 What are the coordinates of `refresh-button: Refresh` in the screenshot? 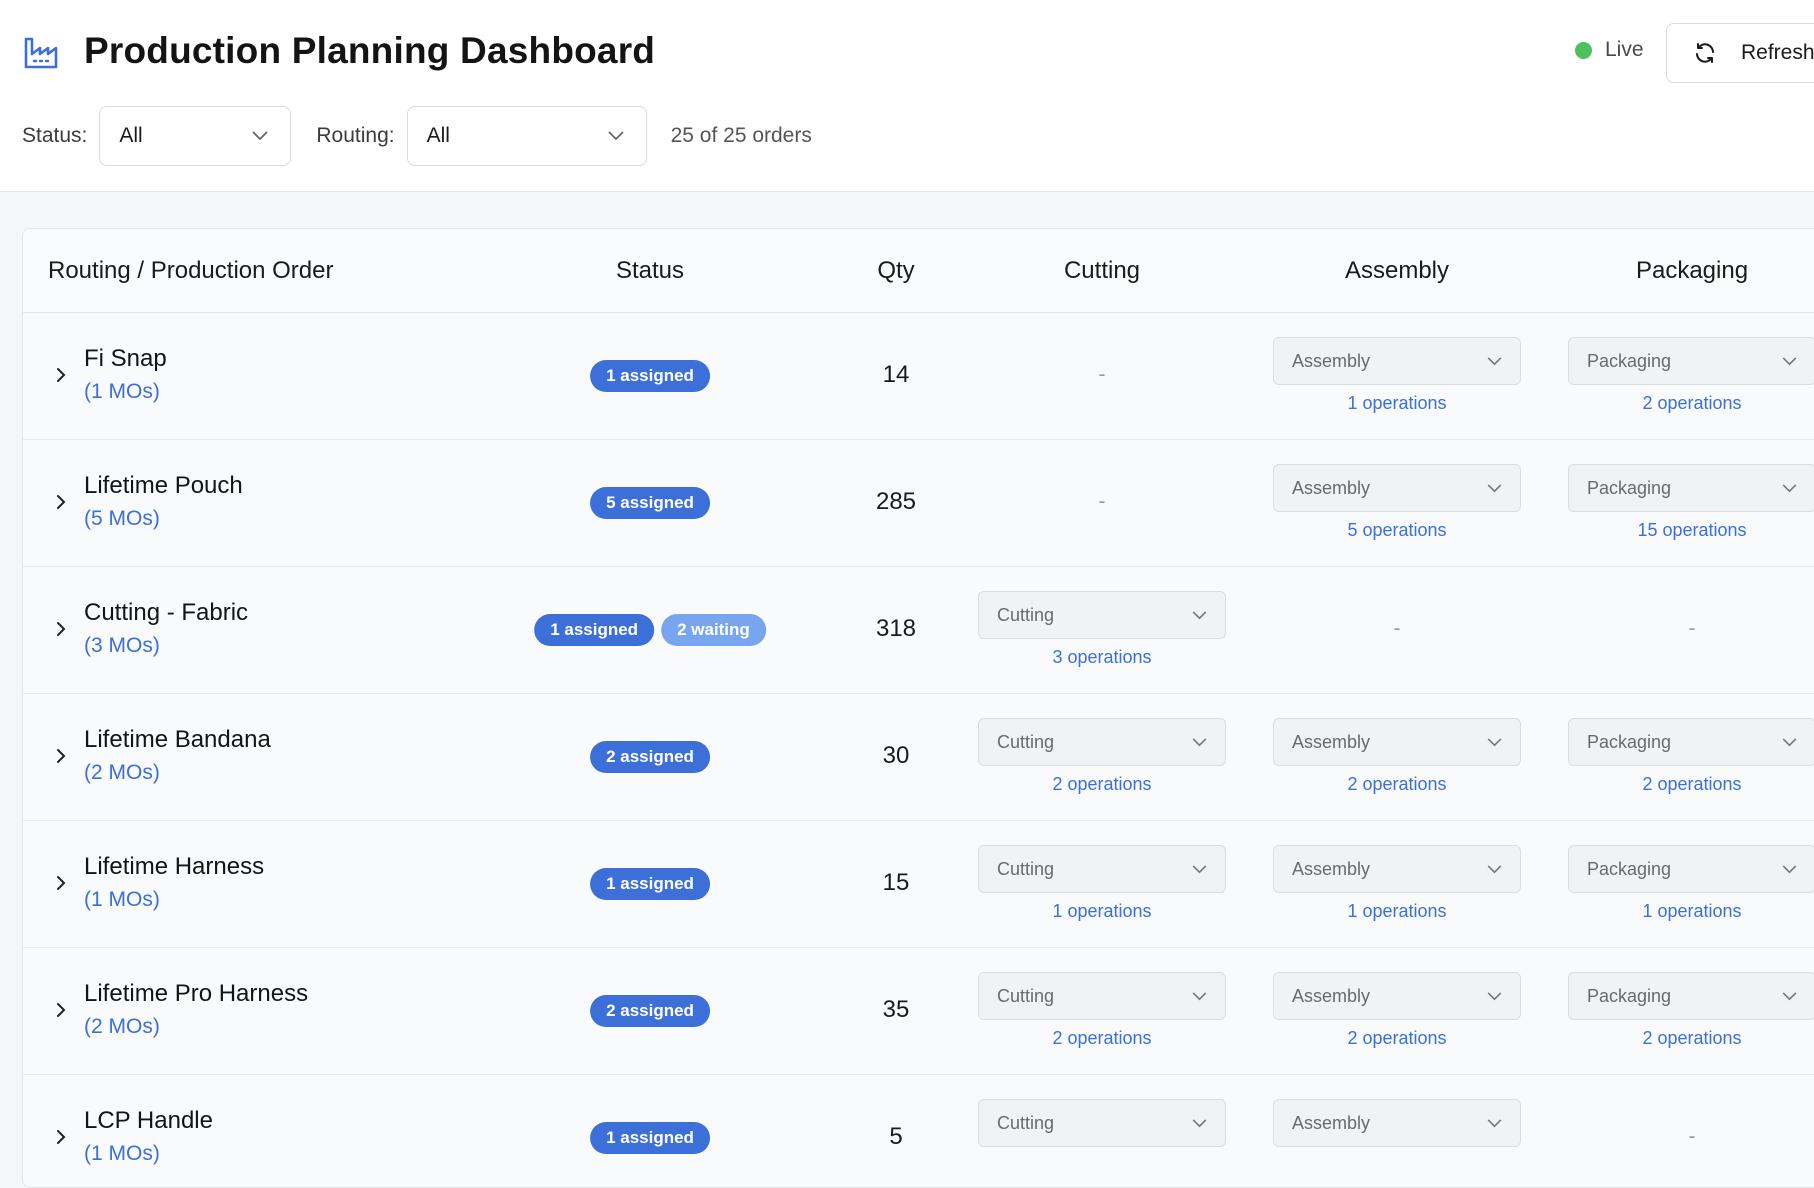 It's located at (1740, 53).